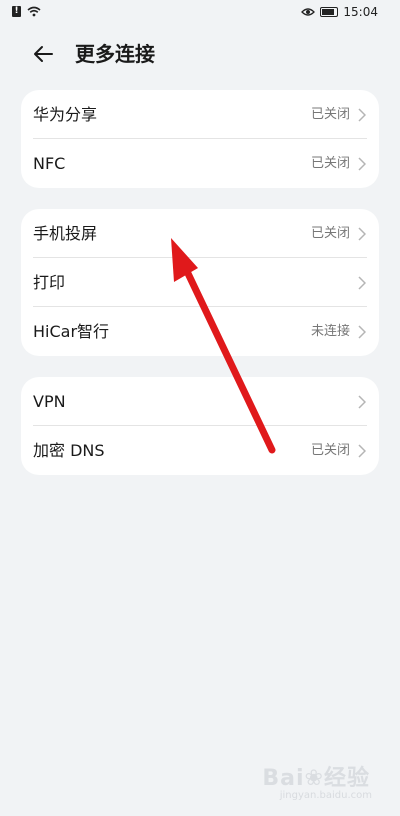 This screenshot has width=400, height=816. What do you see at coordinates (200, 331) in the screenshot?
I see `row-hicar: HiCar智行 未连接` at bounding box center [200, 331].